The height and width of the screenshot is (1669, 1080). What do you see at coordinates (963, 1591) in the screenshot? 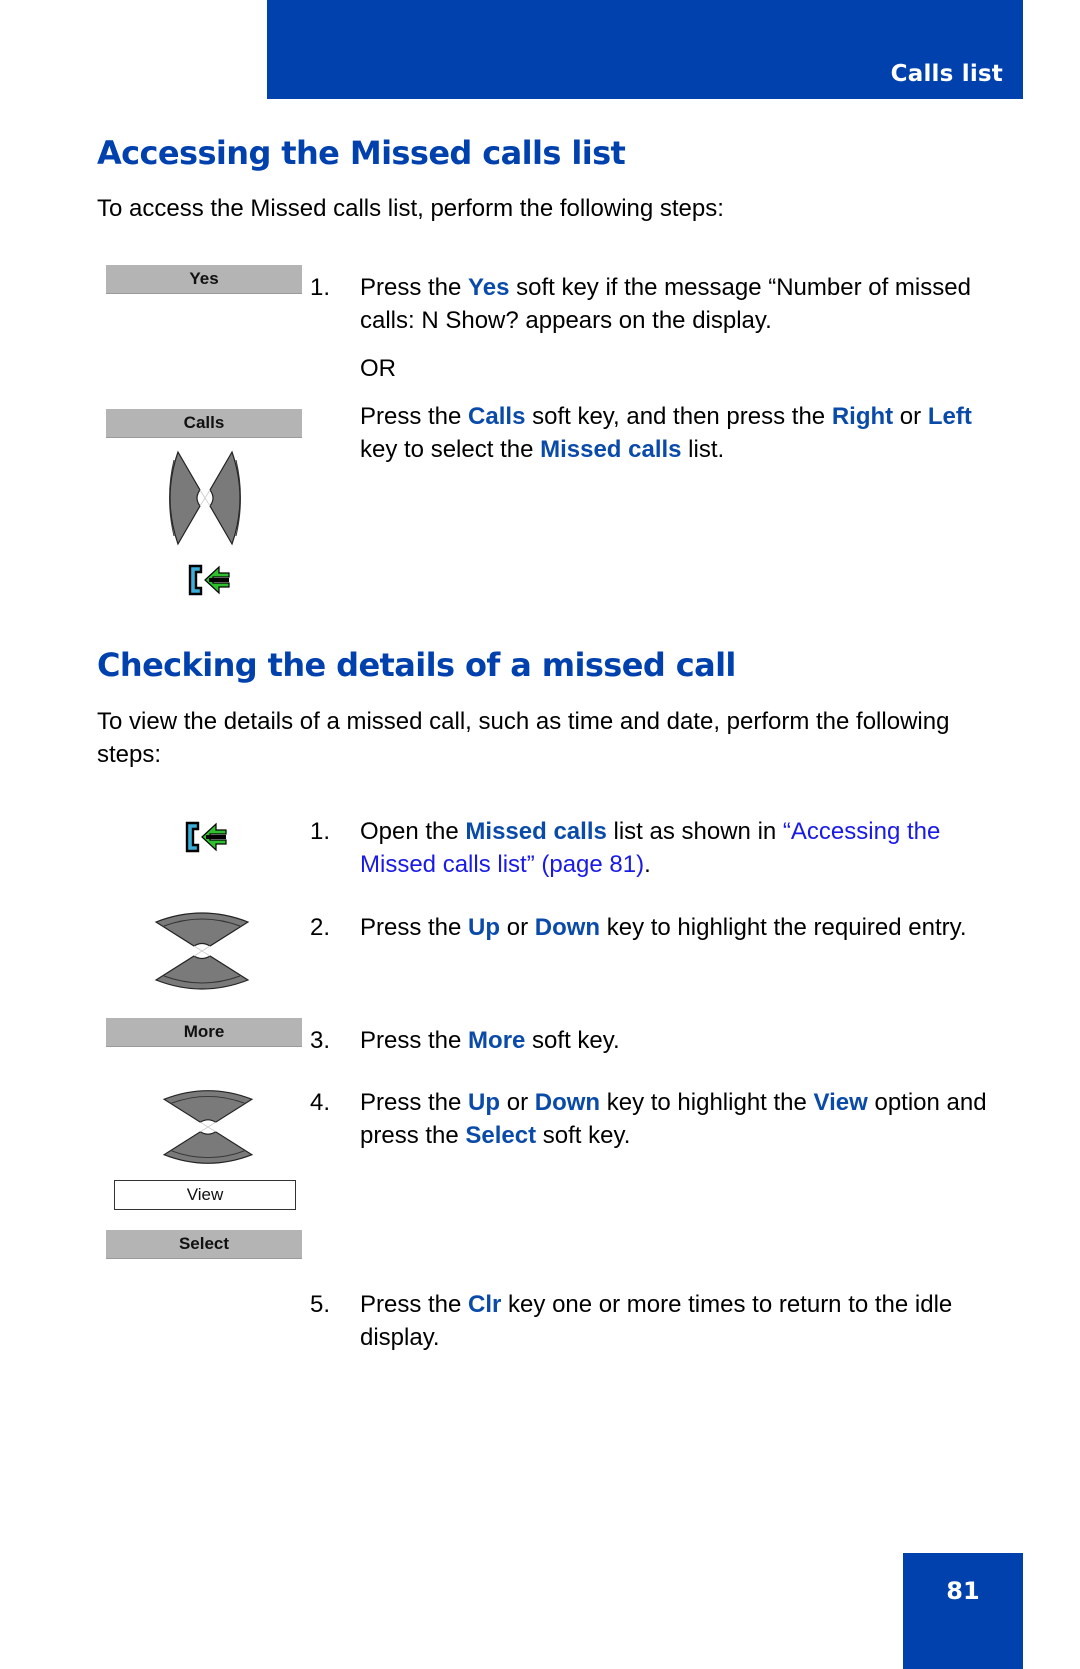
I see `page-number: 81` at bounding box center [963, 1591].